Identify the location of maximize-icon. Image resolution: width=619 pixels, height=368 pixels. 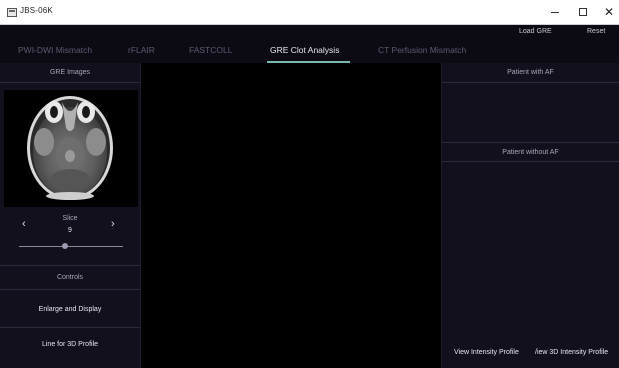
(583, 12).